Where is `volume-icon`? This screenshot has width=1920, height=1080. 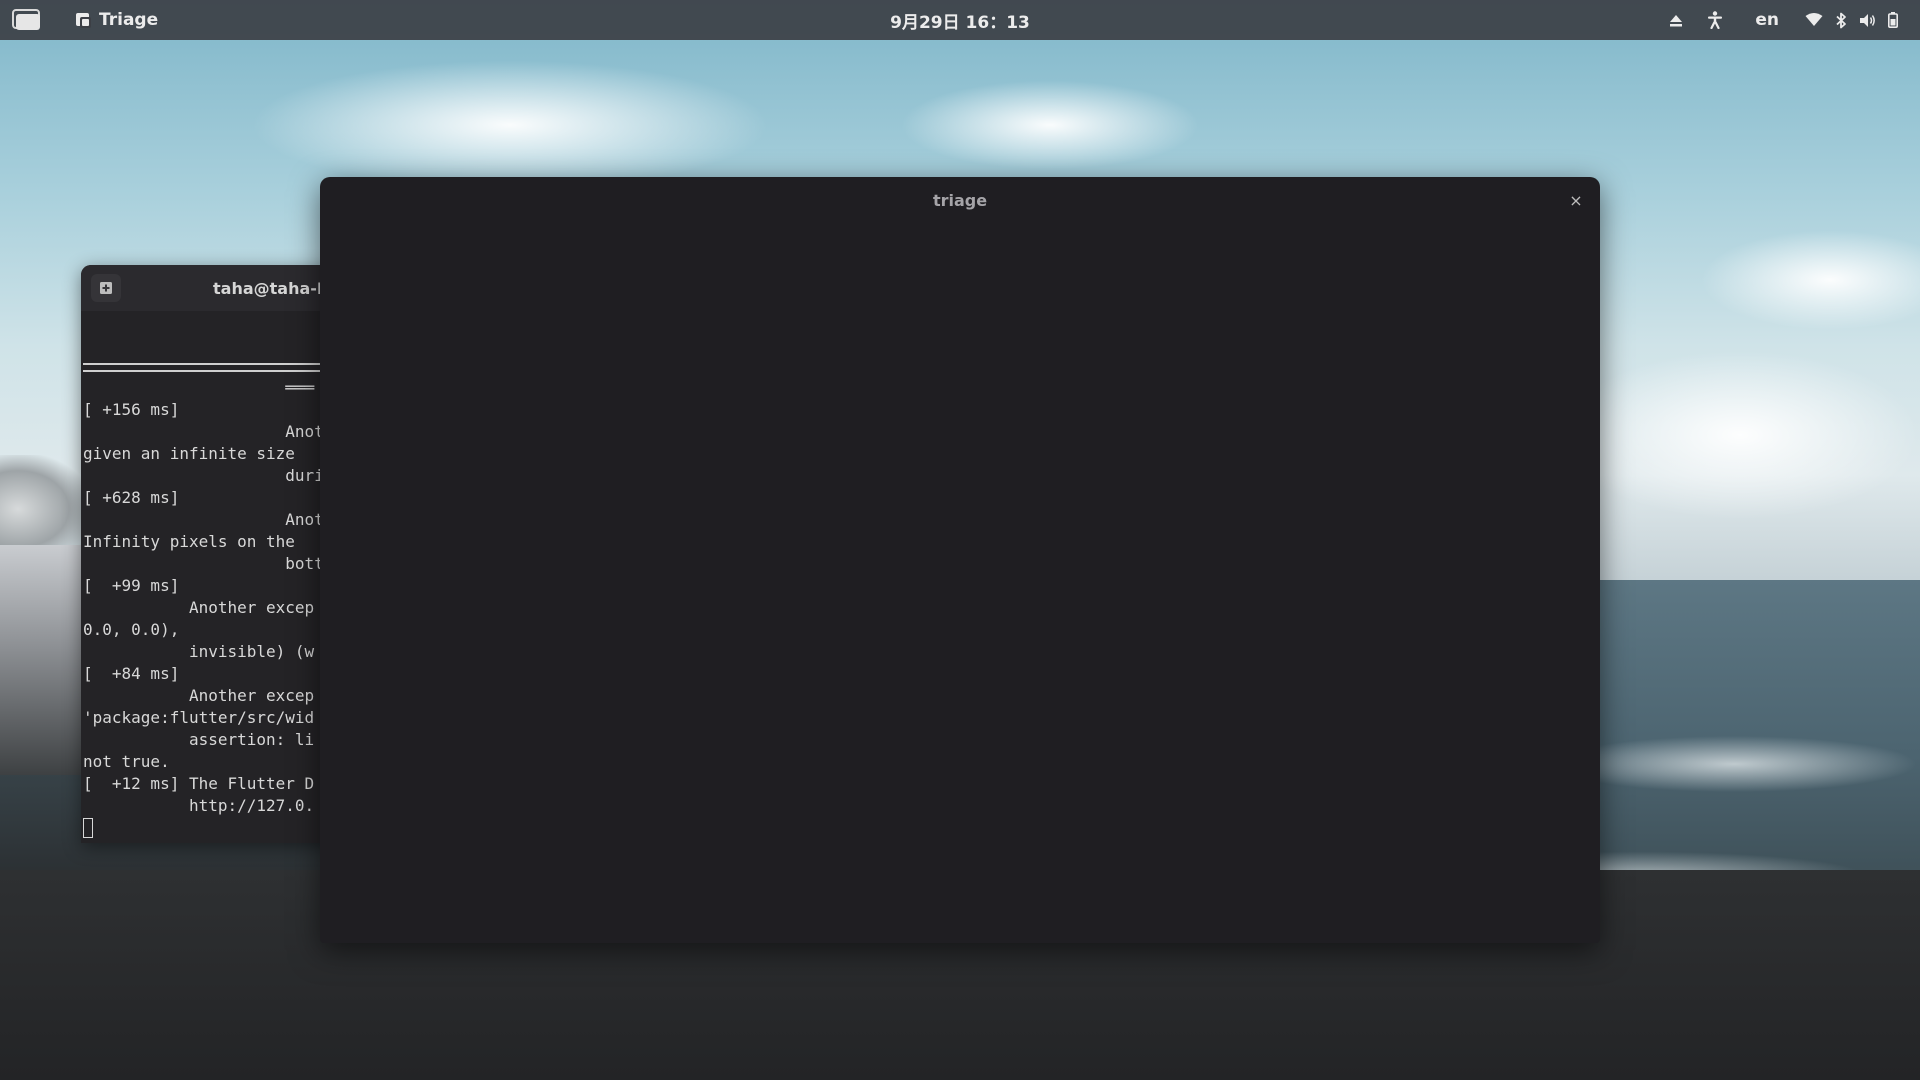
volume-icon is located at coordinates (1867, 20).